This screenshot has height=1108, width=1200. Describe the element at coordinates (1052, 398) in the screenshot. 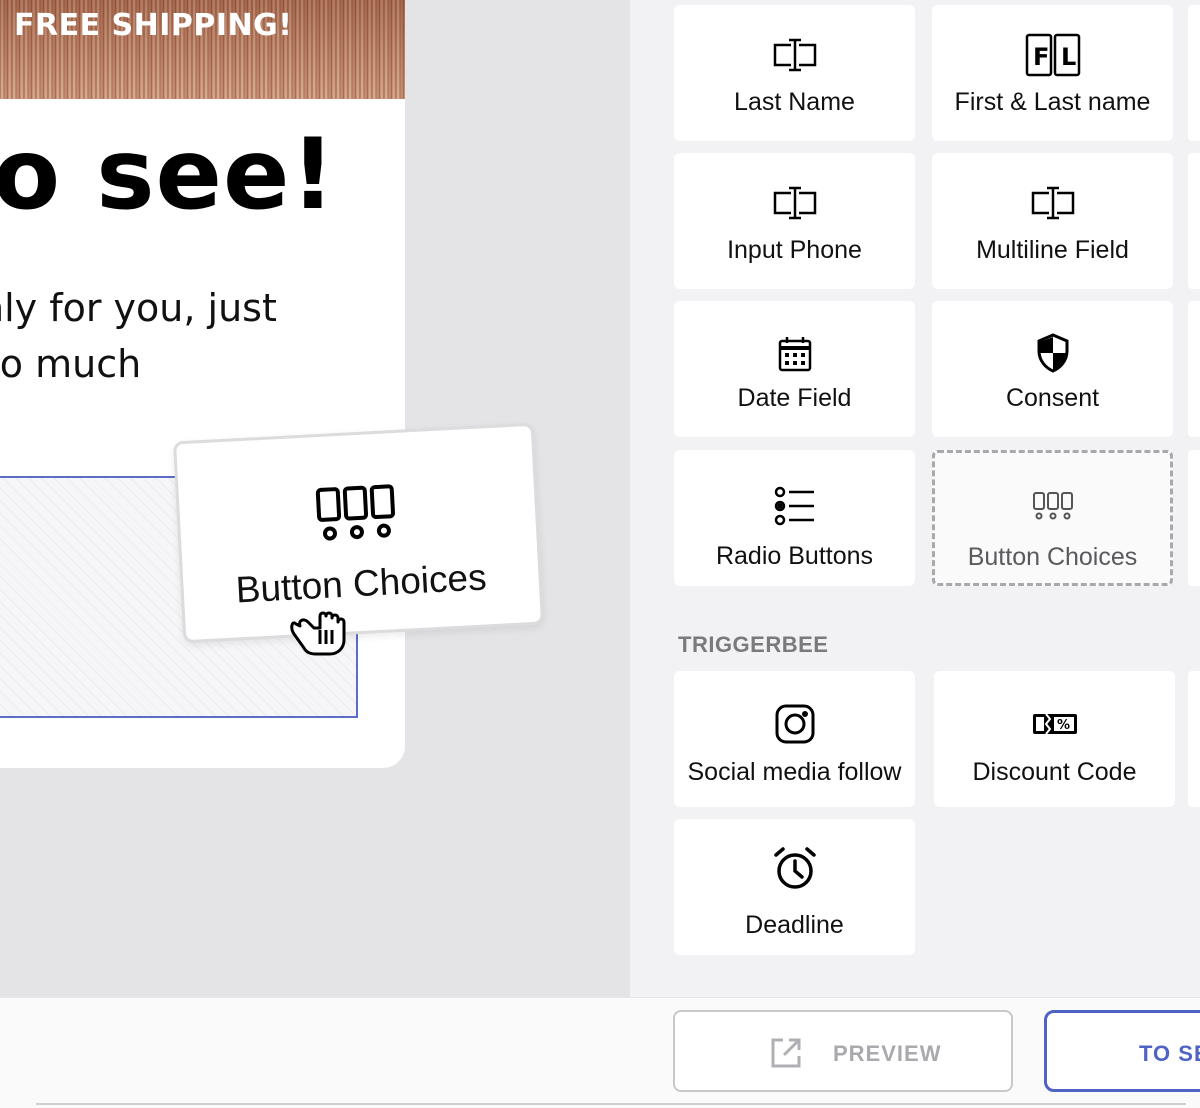

I see `tile-label: Consent` at that location.